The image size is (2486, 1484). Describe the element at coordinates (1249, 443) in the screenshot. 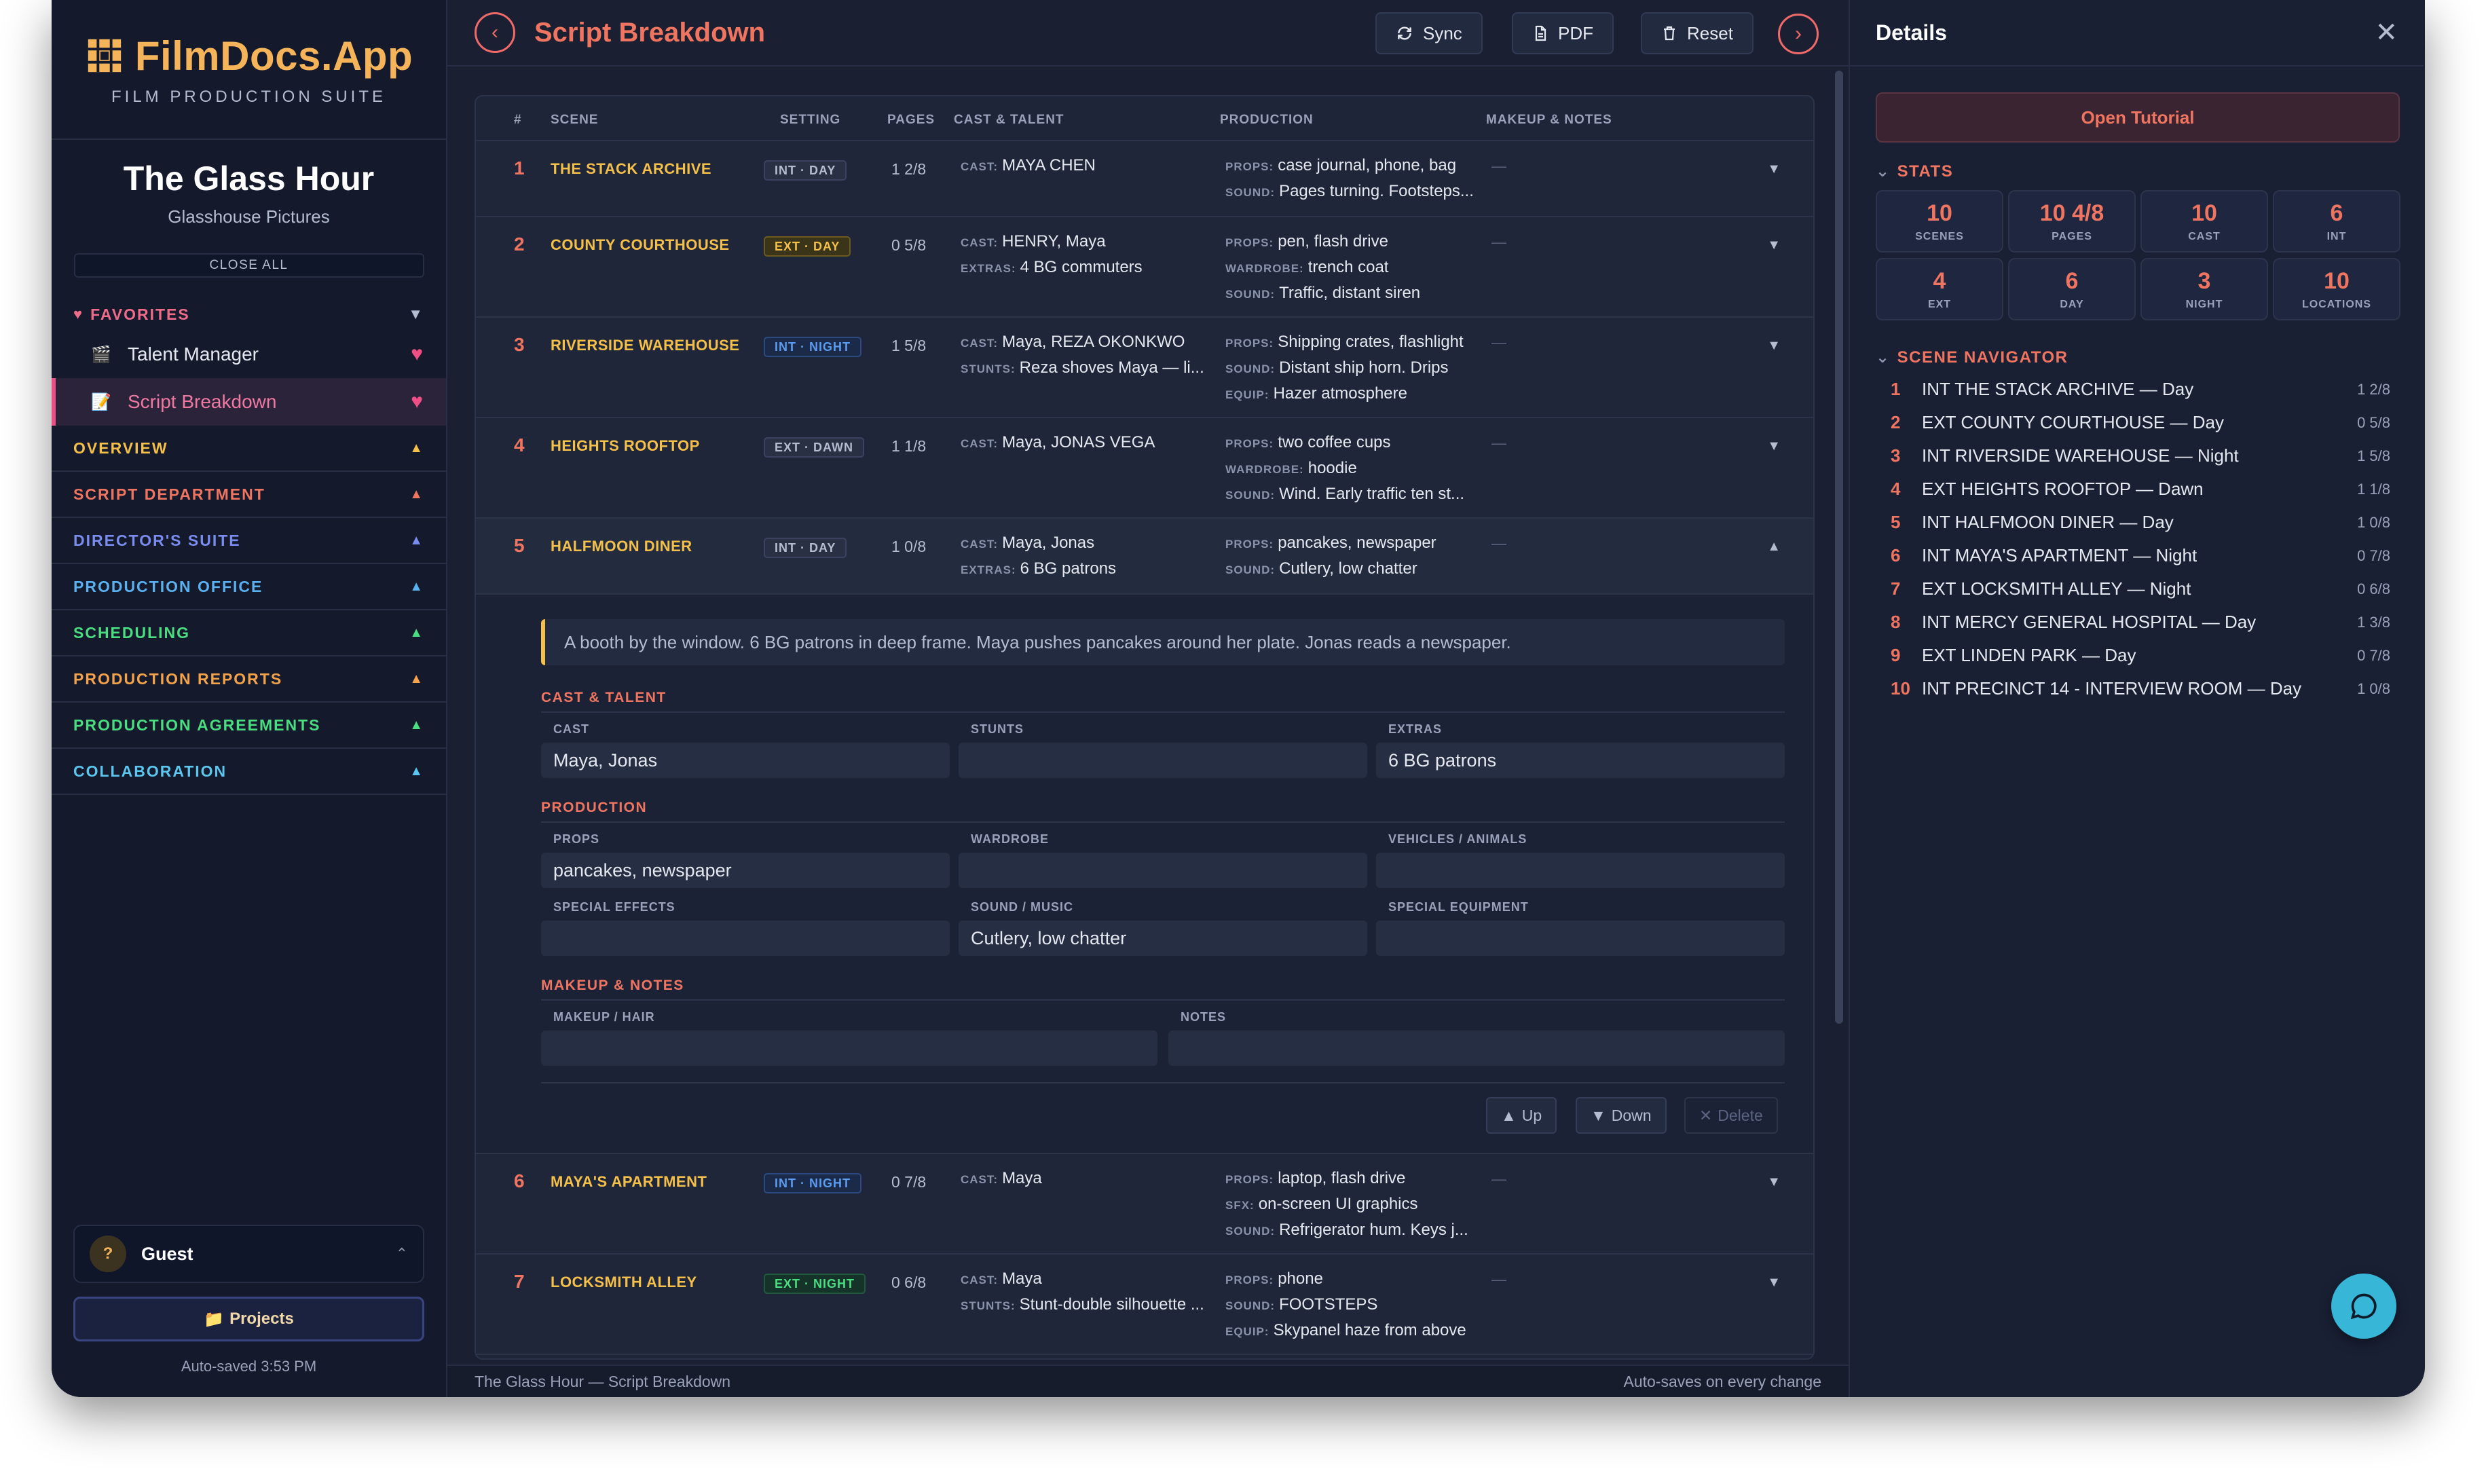

I see `detail-label: PROPS:` at that location.